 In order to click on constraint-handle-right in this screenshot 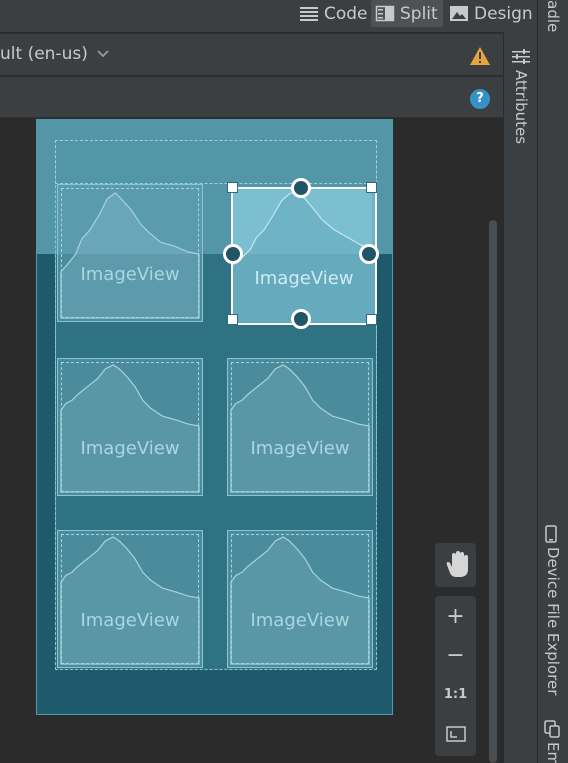, I will do `click(369, 254)`.